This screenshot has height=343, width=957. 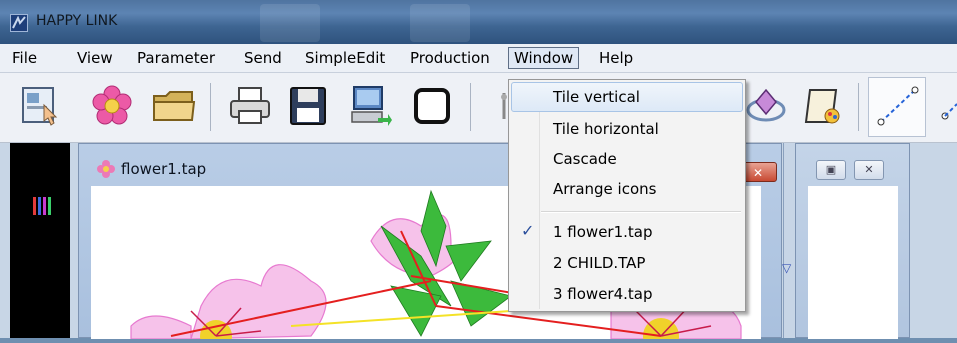 What do you see at coordinates (605, 189) in the screenshot?
I see `menu-item-label: Arrange icons` at bounding box center [605, 189].